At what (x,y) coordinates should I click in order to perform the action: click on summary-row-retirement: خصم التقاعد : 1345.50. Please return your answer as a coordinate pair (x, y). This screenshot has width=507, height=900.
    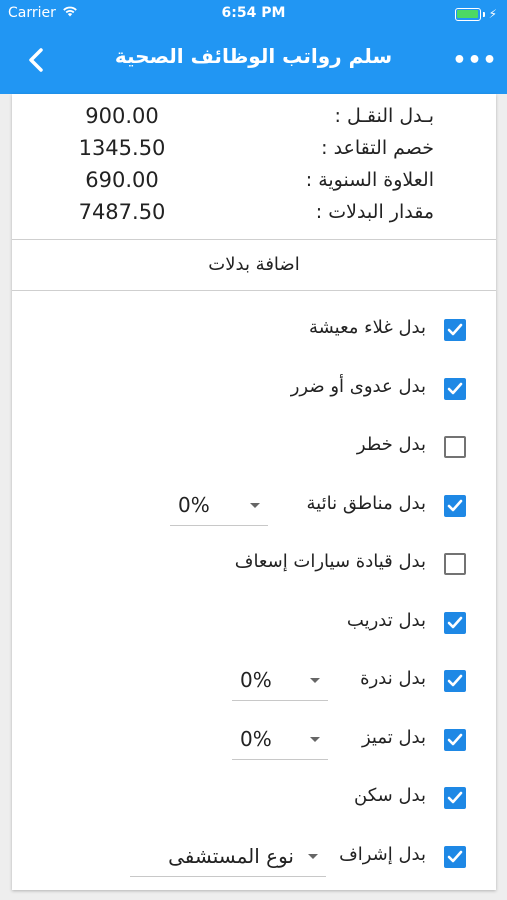
    Looking at the image, I should click on (254, 150).